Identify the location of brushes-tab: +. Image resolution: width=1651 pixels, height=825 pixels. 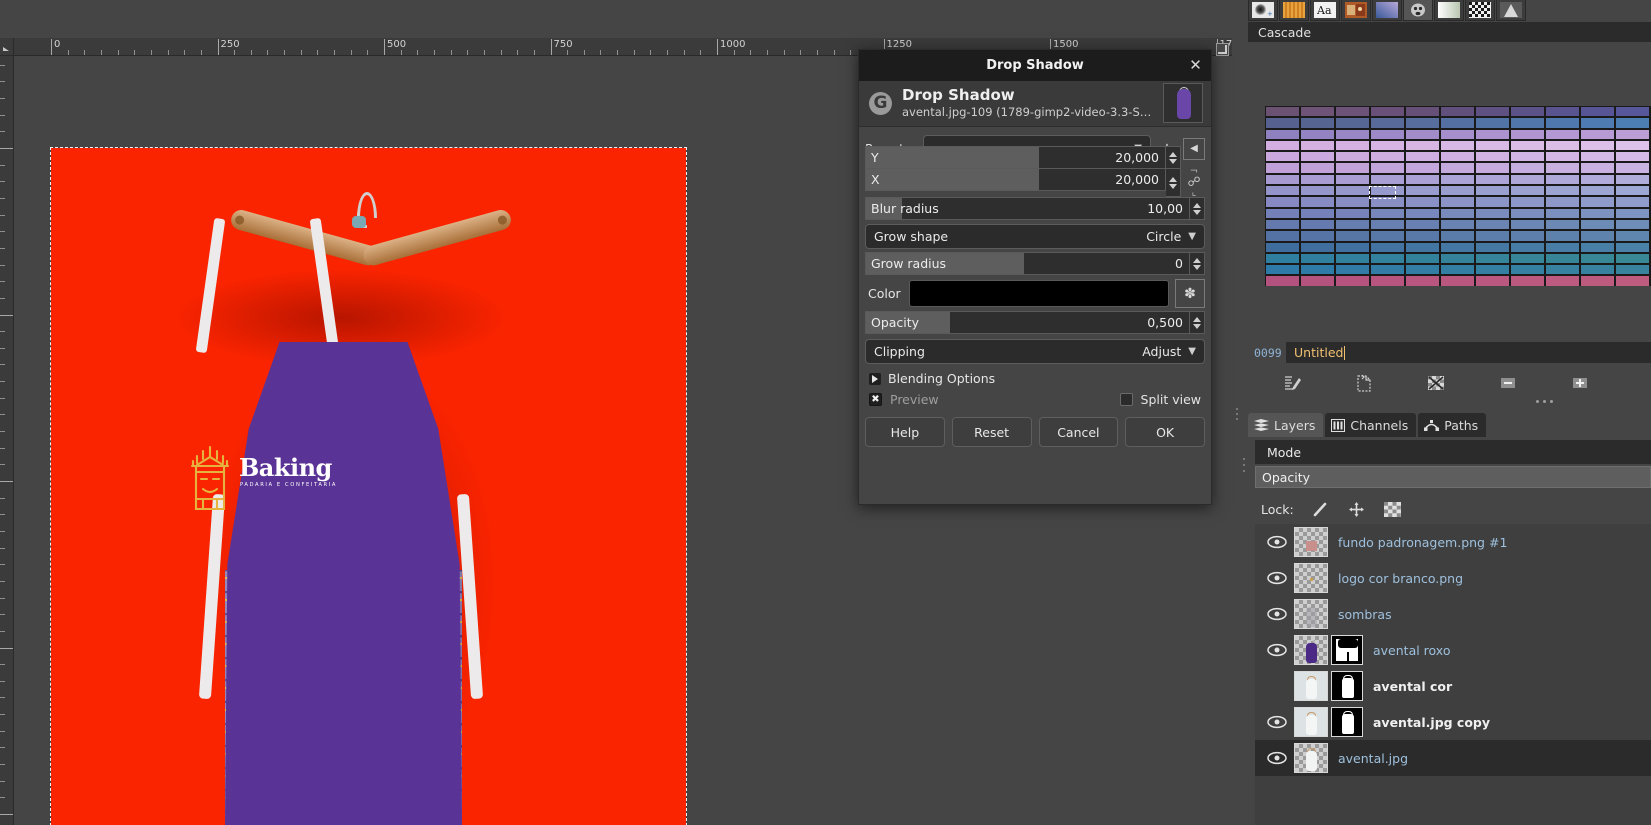
(1263, 10).